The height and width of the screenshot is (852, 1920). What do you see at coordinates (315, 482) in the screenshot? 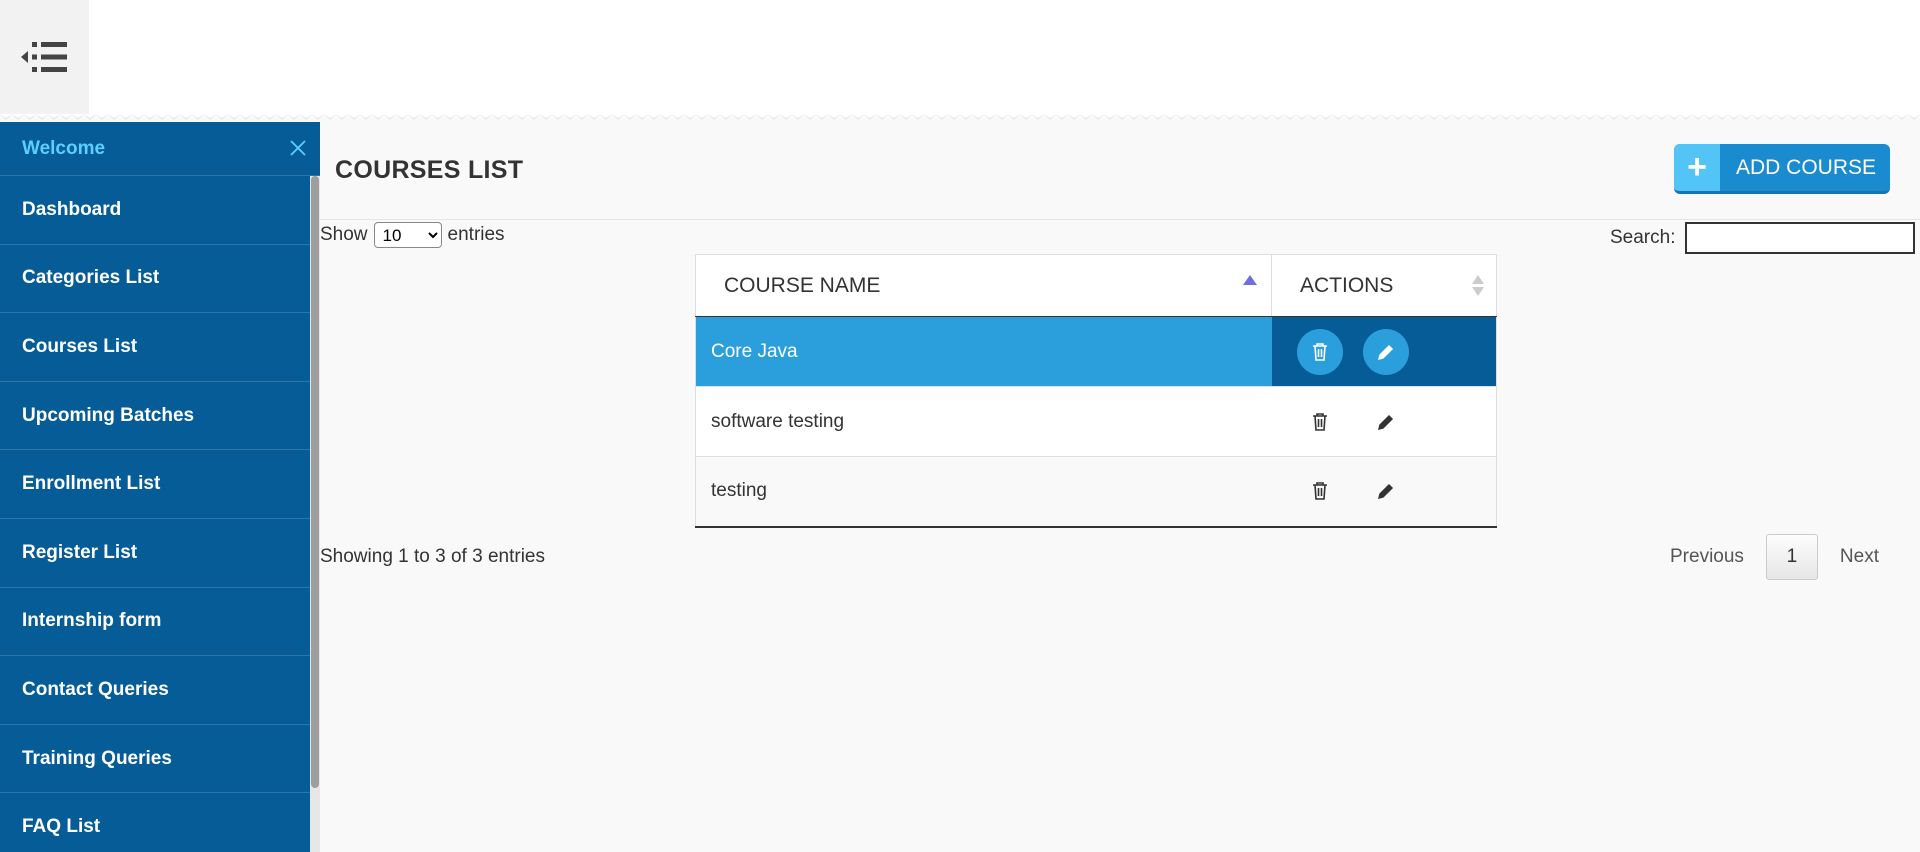
I see `sidebar-scroll-thumb` at bounding box center [315, 482].